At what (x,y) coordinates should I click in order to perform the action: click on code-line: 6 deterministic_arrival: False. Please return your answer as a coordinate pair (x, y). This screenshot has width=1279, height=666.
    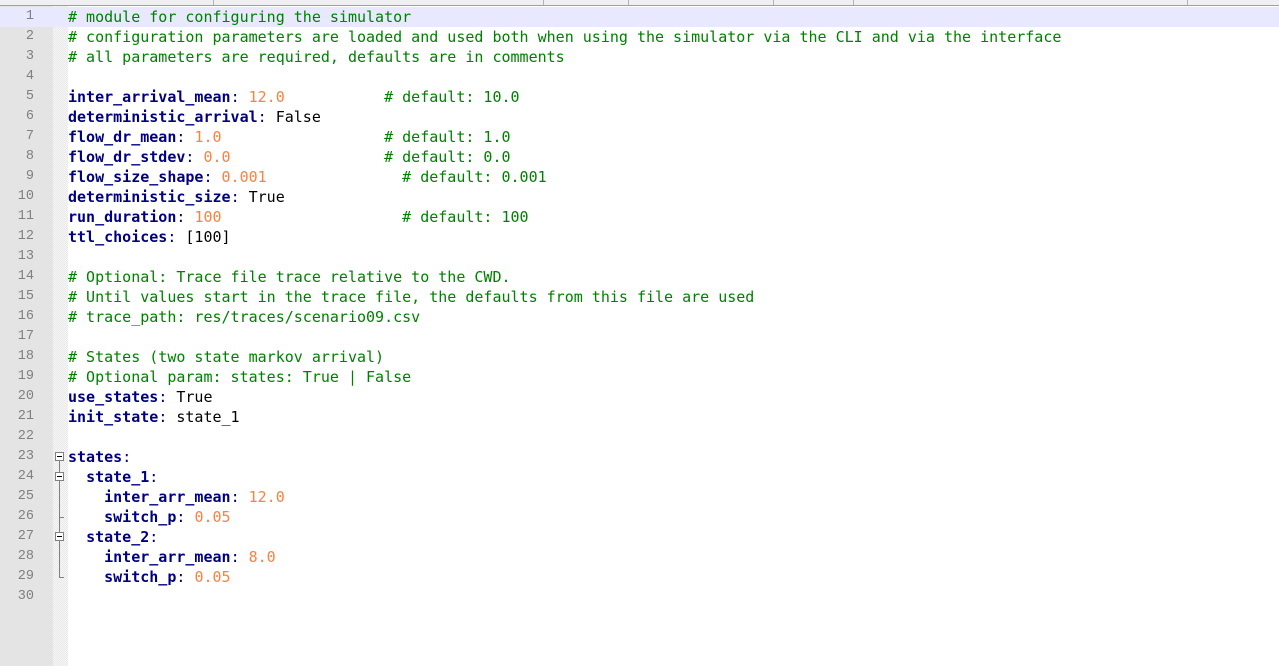
    Looking at the image, I should click on (639, 117).